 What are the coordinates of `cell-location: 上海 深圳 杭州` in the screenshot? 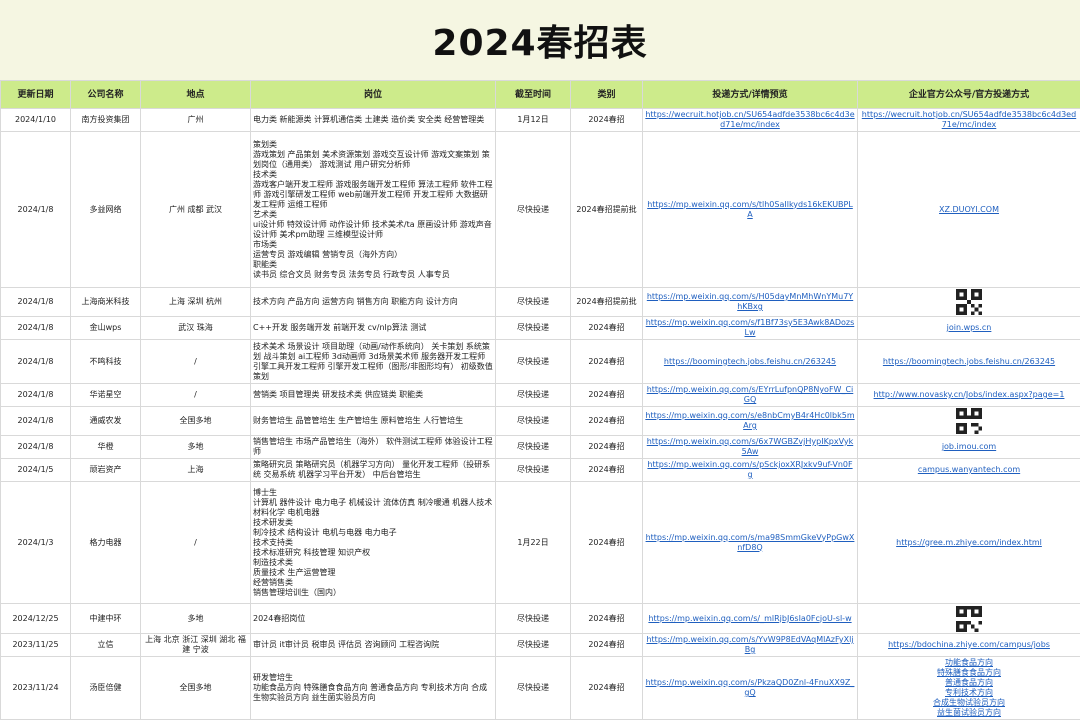 It's located at (196, 302).